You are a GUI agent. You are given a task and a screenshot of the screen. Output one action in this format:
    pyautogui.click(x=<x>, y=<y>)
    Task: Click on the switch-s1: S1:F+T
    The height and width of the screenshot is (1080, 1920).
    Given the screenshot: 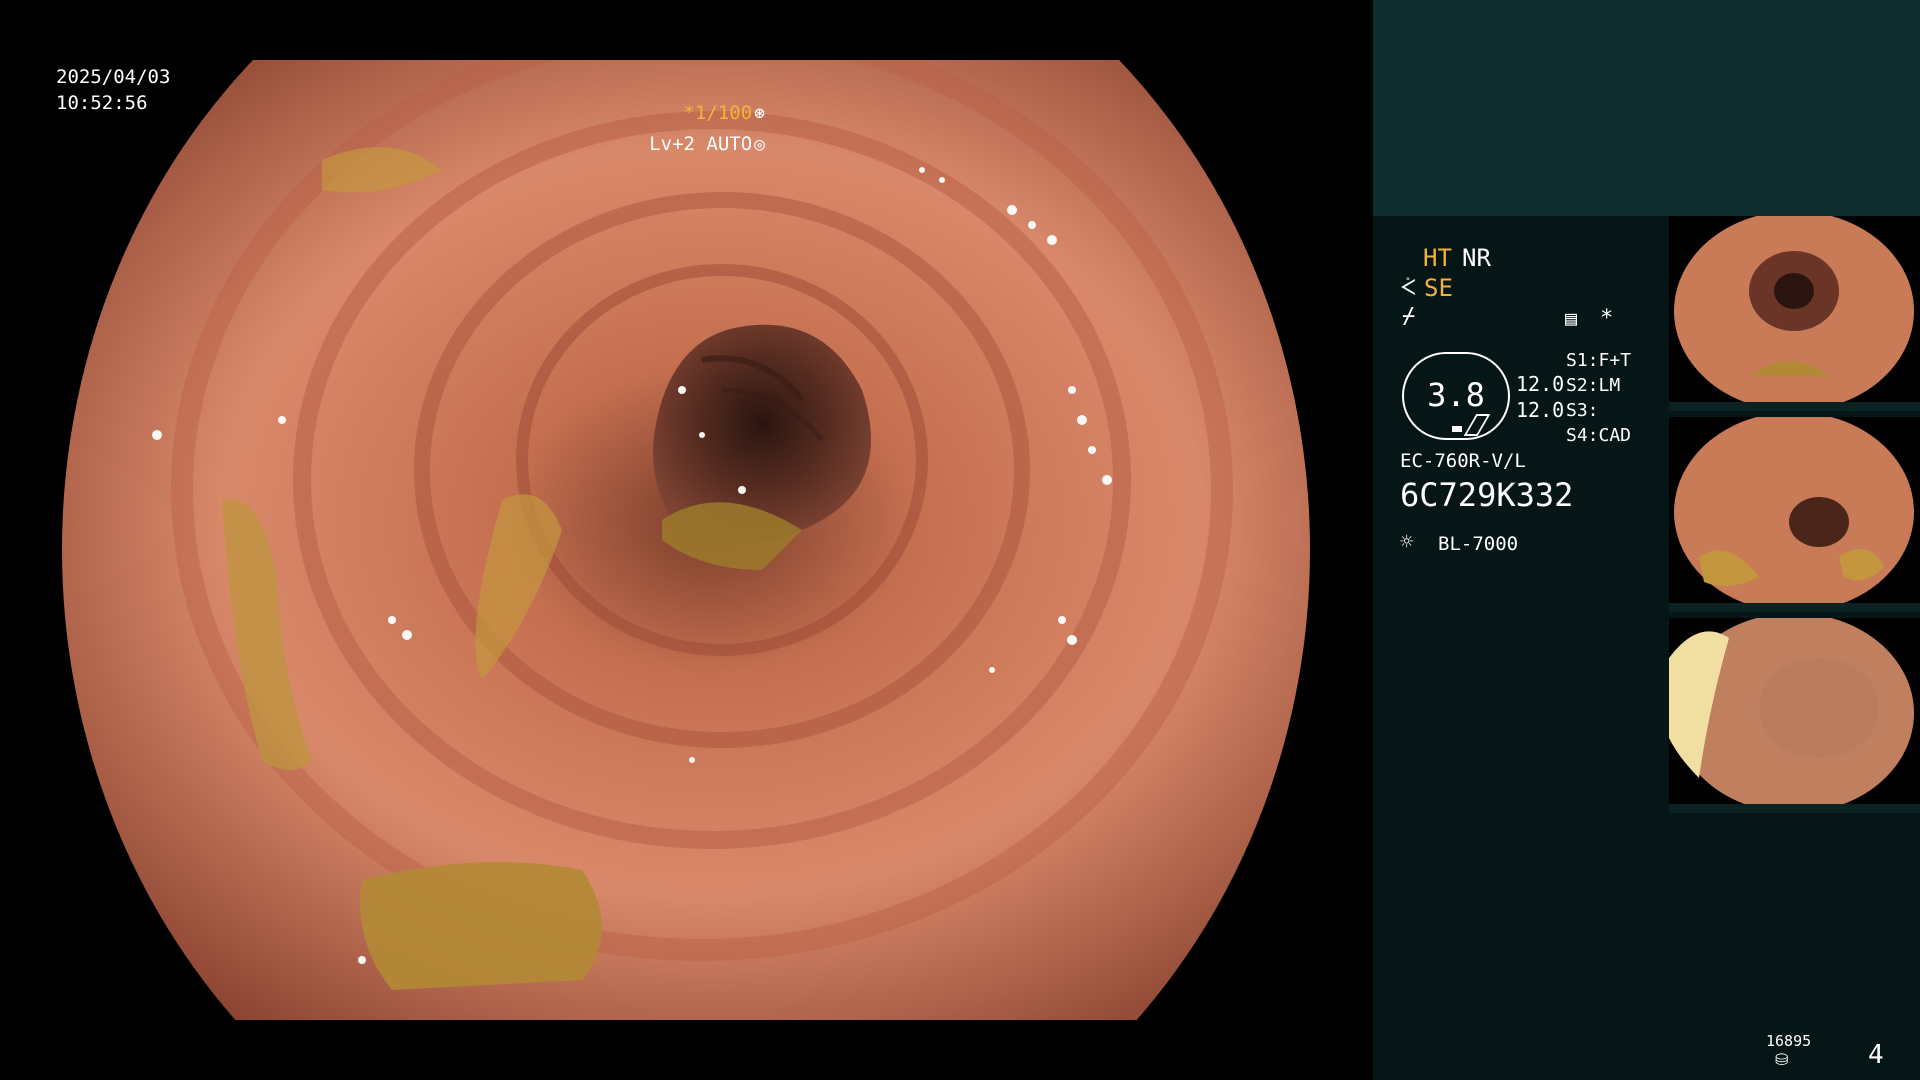 What is the action you would take?
    pyautogui.click(x=1599, y=360)
    